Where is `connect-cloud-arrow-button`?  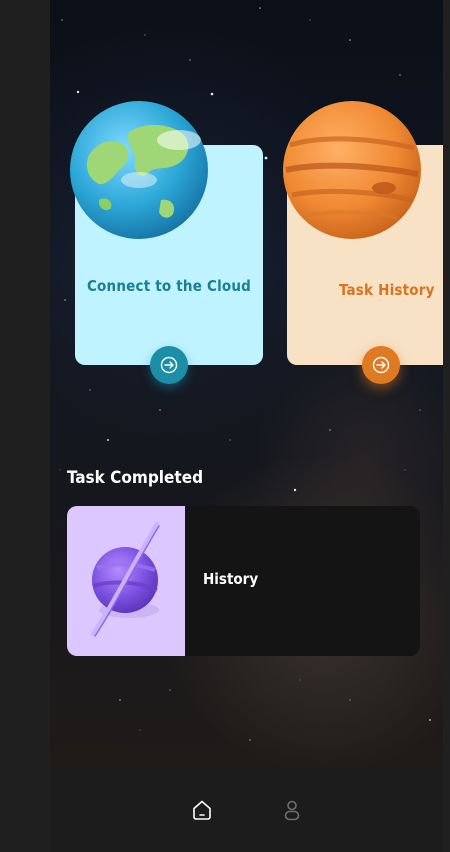 connect-cloud-arrow-button is located at coordinates (169, 365).